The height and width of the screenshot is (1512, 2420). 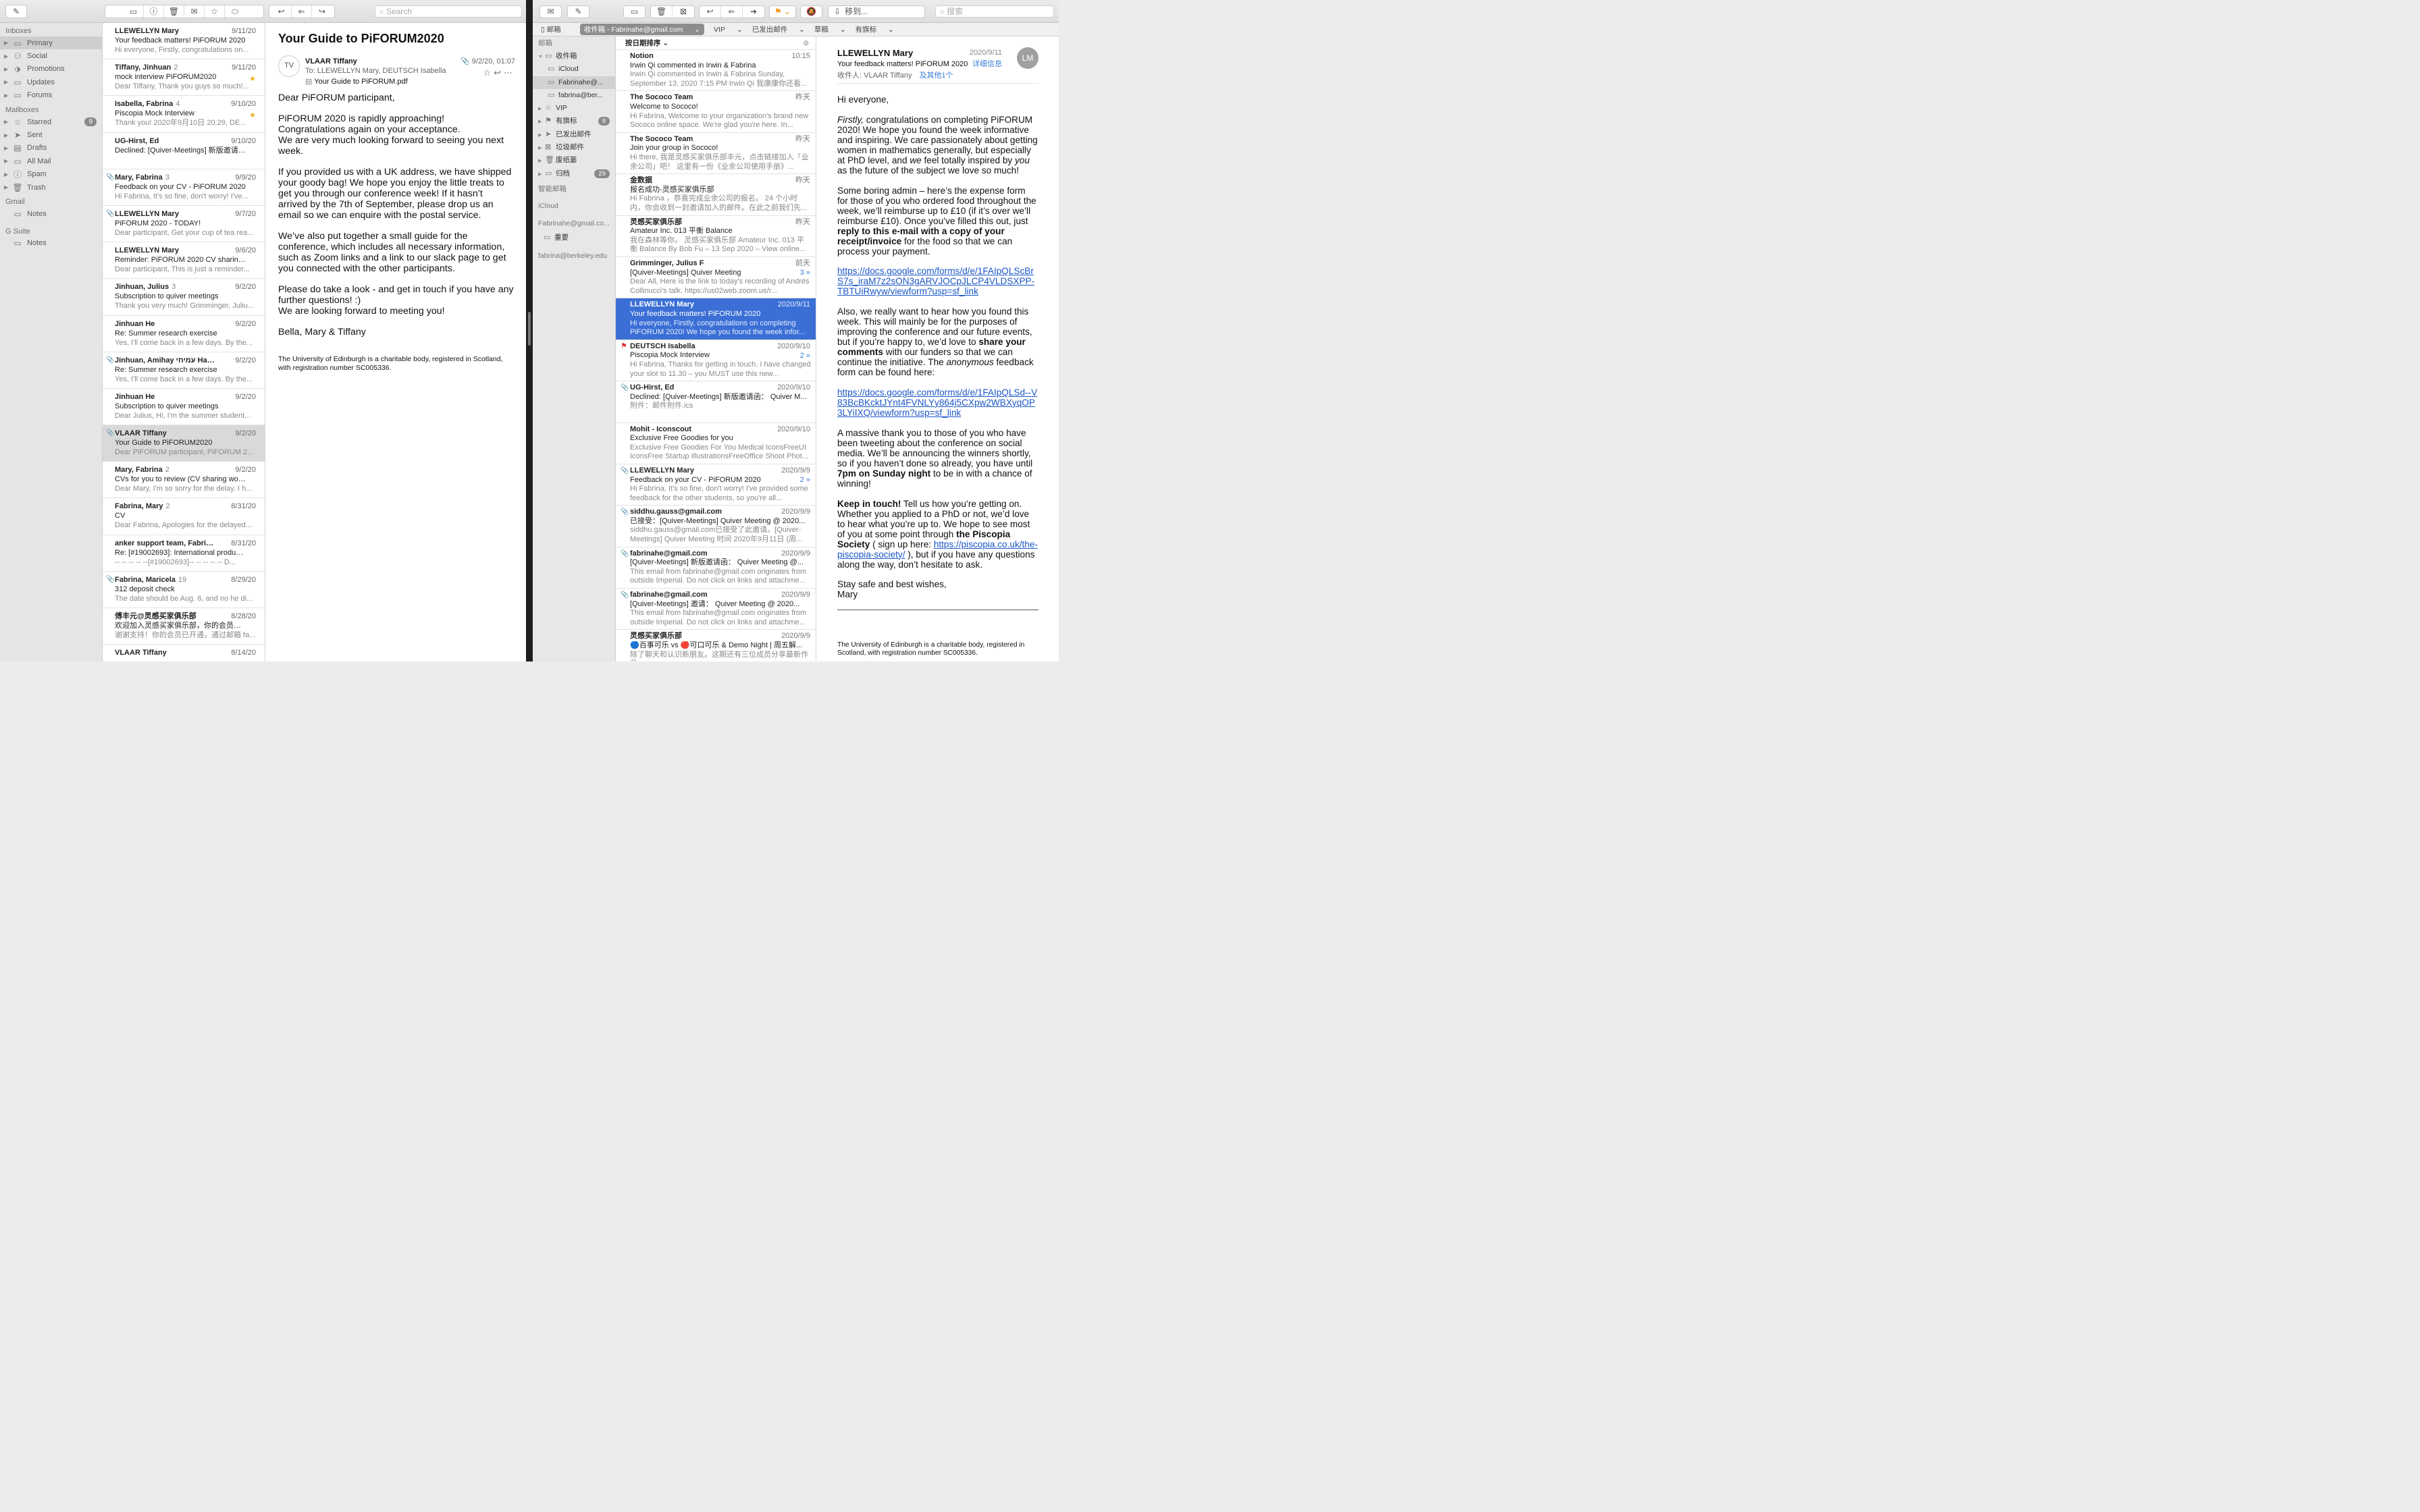 I want to click on sidebar-item-all-mail: ▶ ▭ All Mail, so click(x=51, y=161).